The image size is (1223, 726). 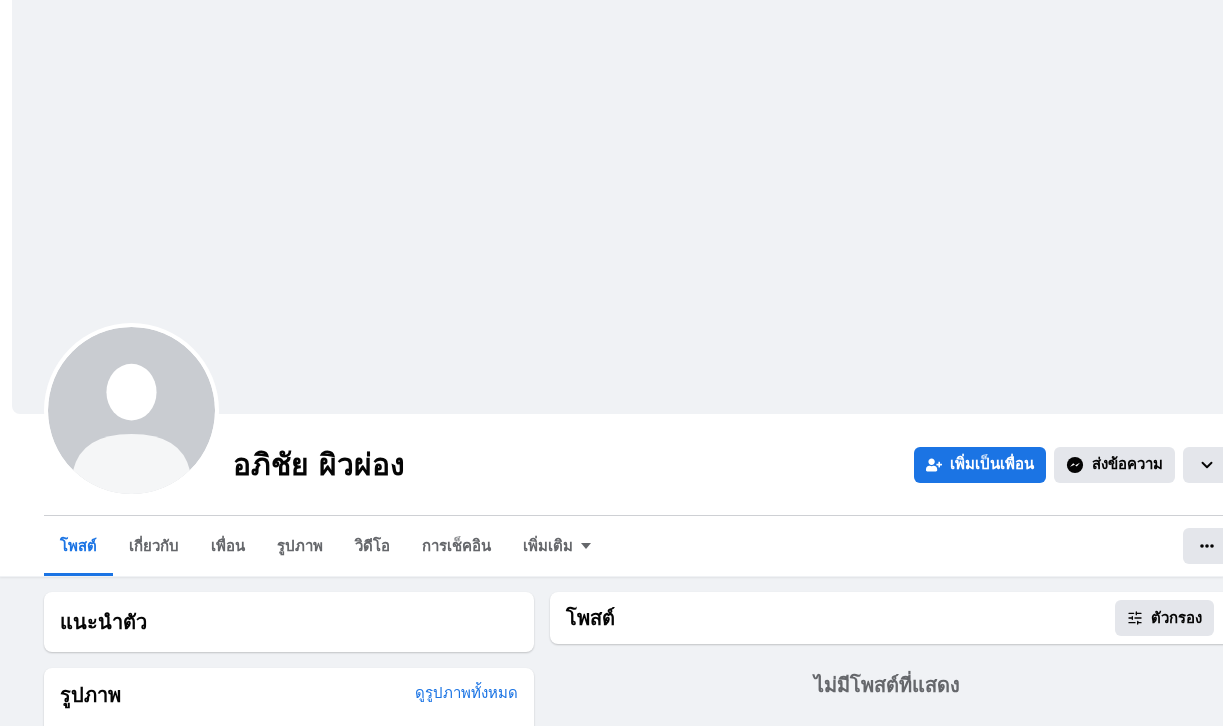 What do you see at coordinates (1075, 464) in the screenshot?
I see `messenger-icon` at bounding box center [1075, 464].